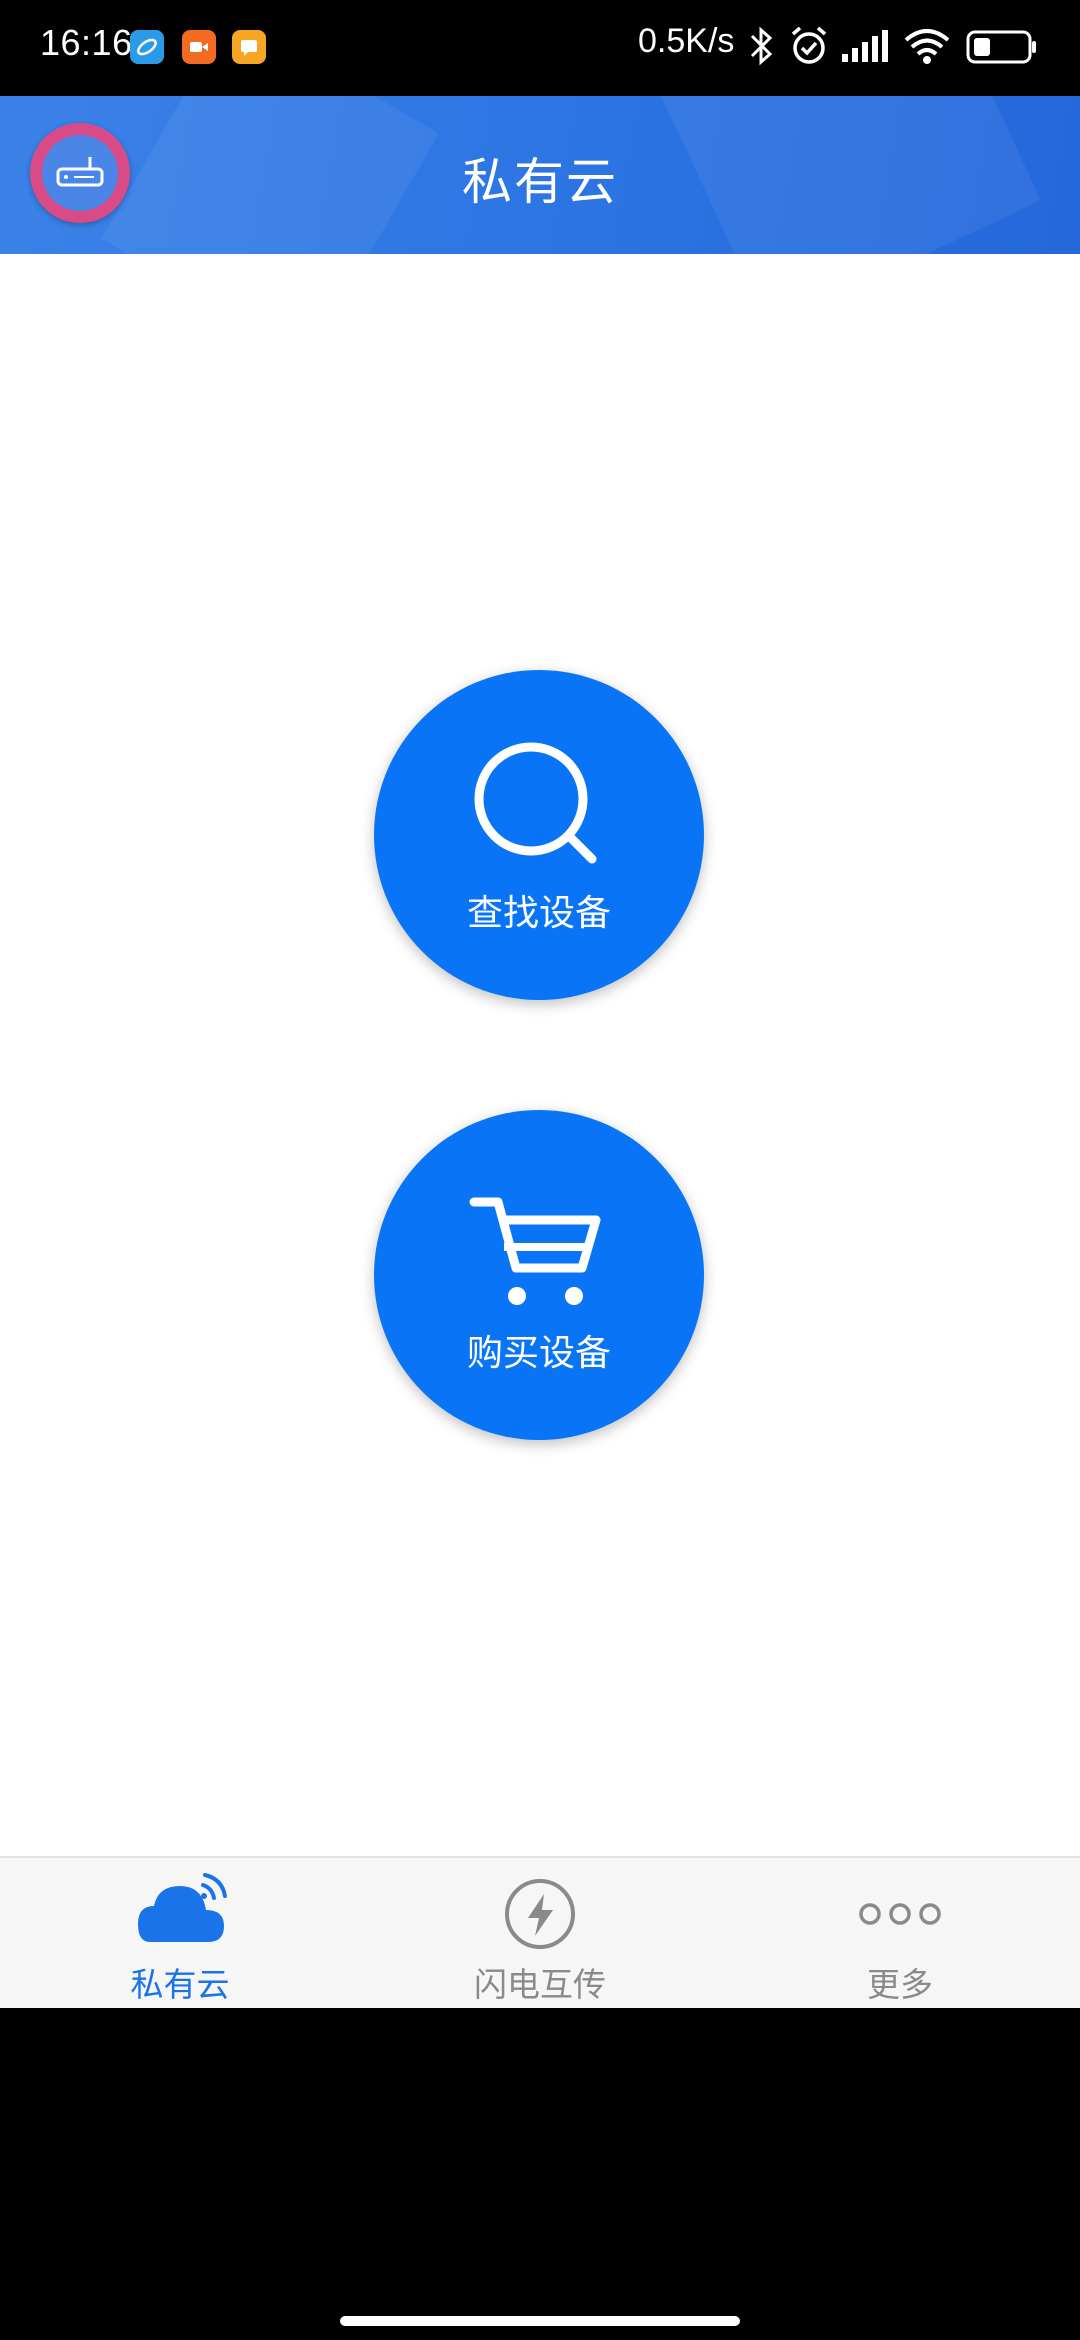 The image size is (1080, 2340). What do you see at coordinates (540, 2321) in the screenshot?
I see `home-indicator` at bounding box center [540, 2321].